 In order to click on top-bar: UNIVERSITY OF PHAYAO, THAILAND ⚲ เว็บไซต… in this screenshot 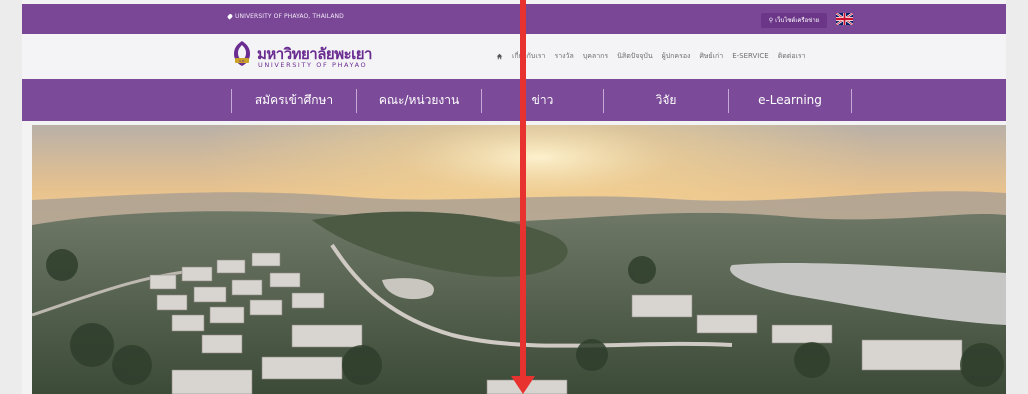, I will do `click(514, 19)`.